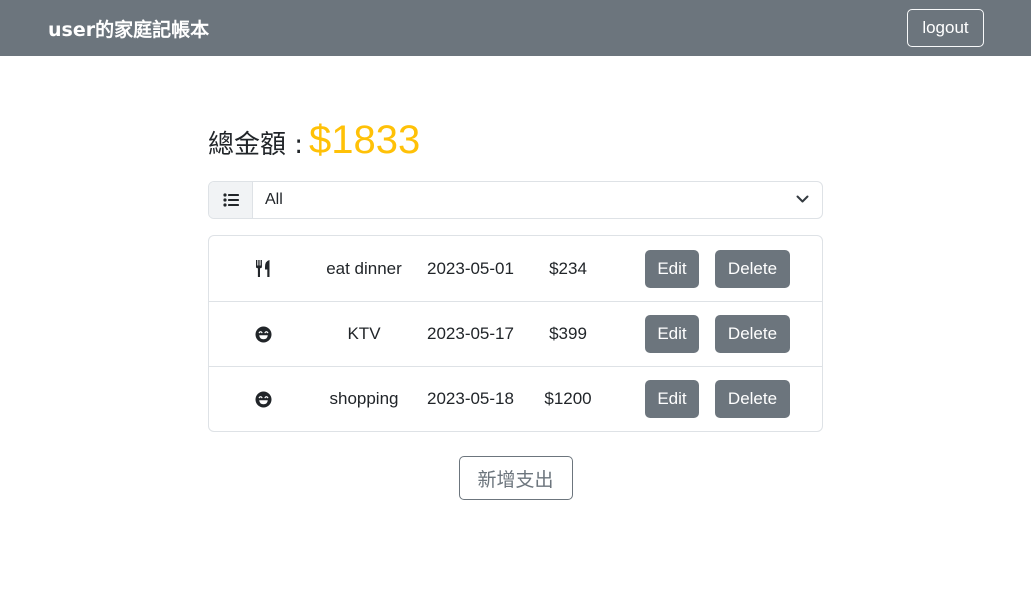  What do you see at coordinates (802, 200) in the screenshot?
I see `chevron-down-icon` at bounding box center [802, 200].